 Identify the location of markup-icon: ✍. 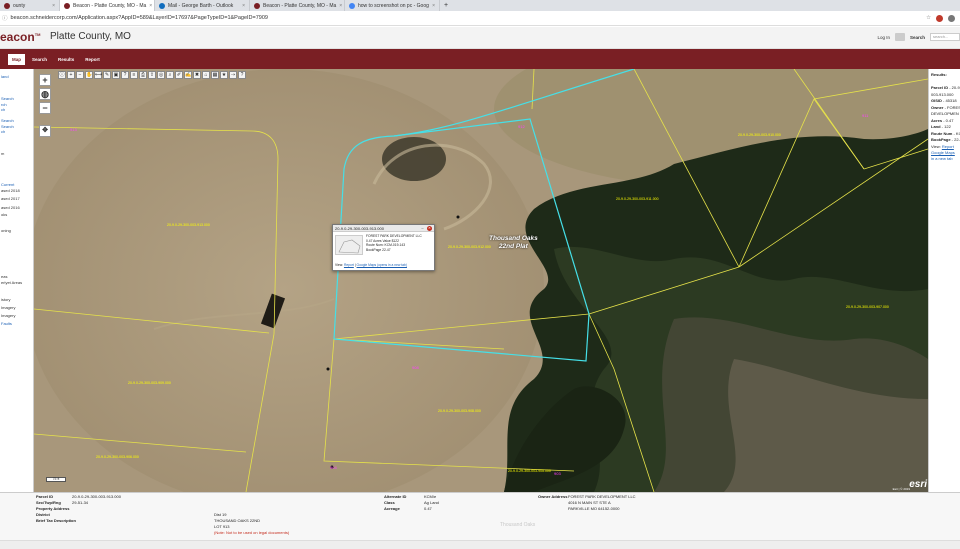
(188, 75).